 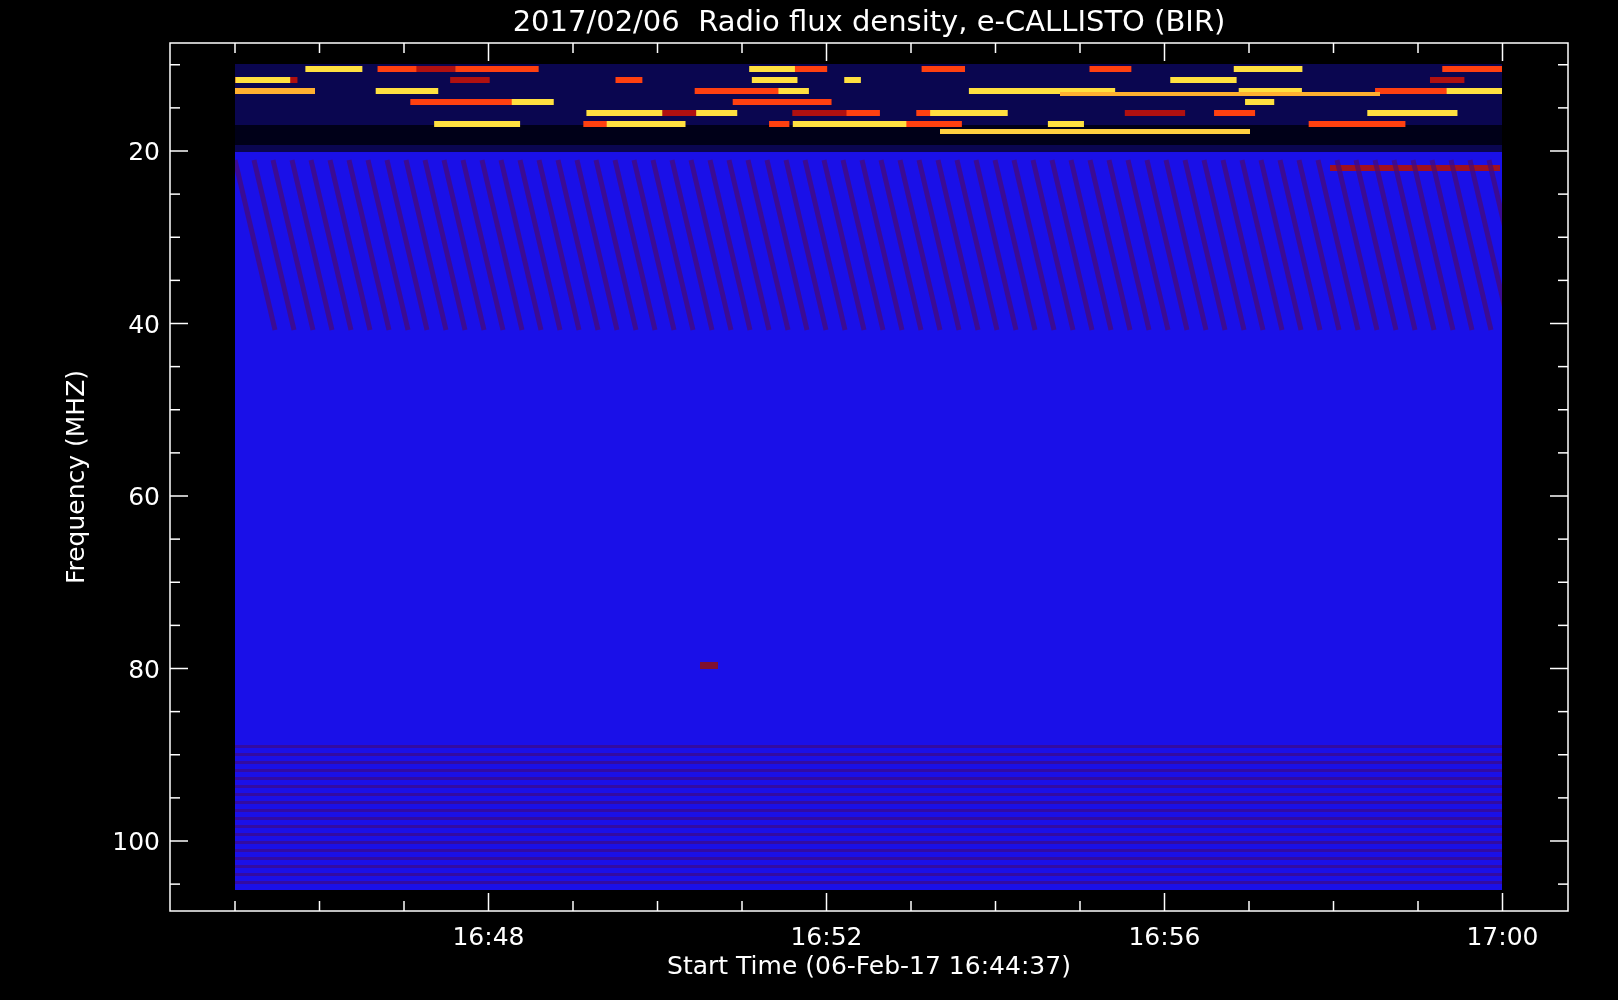 What do you see at coordinates (144, 669) in the screenshot?
I see `y-tick-label: 80` at bounding box center [144, 669].